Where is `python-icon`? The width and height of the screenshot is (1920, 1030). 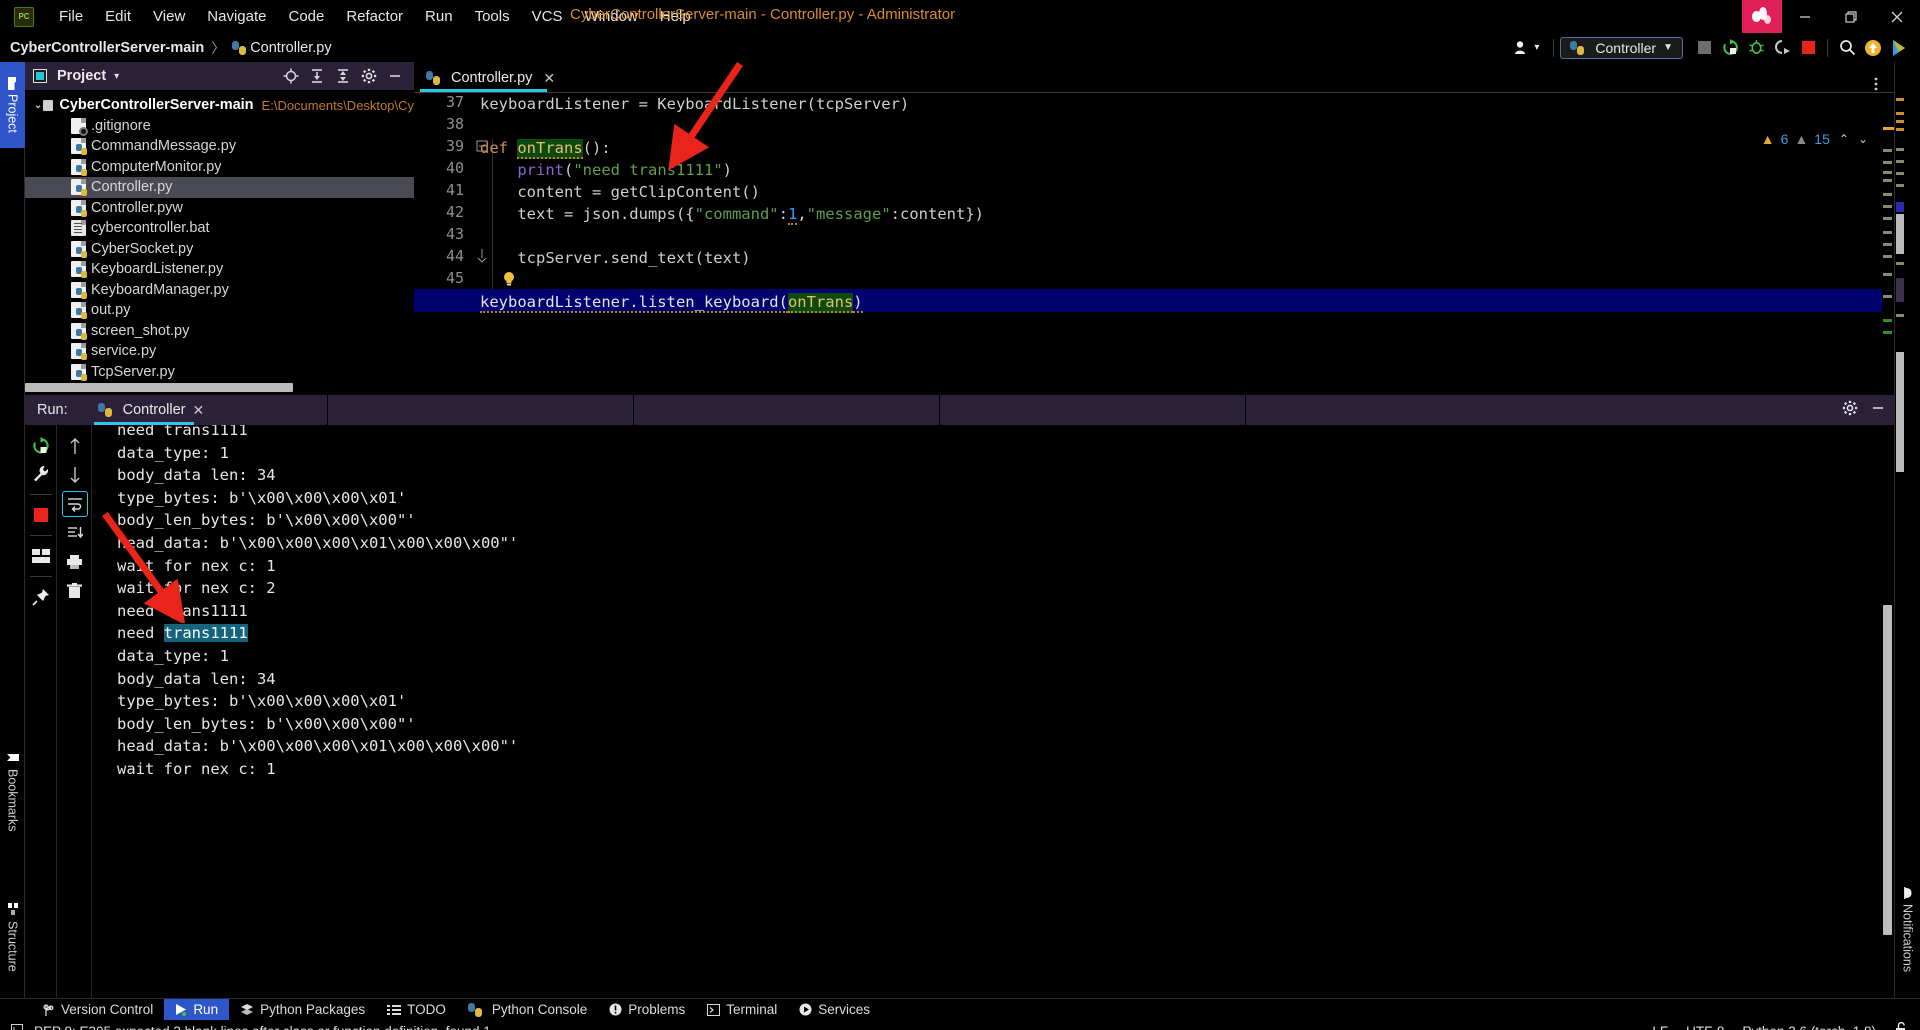
python-icon is located at coordinates (1577, 47).